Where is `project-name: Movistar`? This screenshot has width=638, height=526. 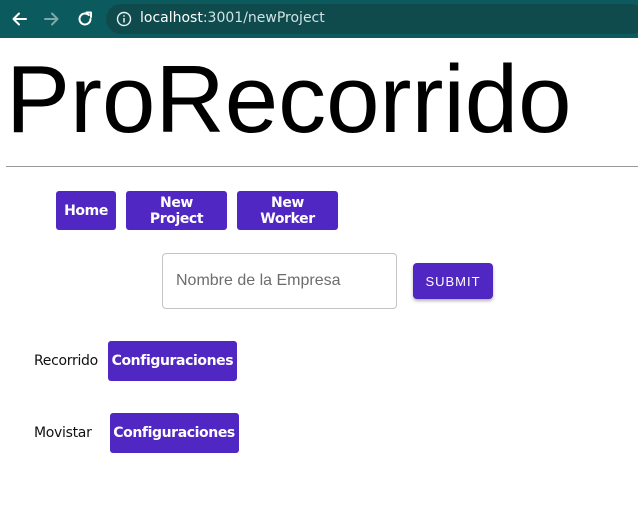 project-name: Movistar is located at coordinates (63, 433).